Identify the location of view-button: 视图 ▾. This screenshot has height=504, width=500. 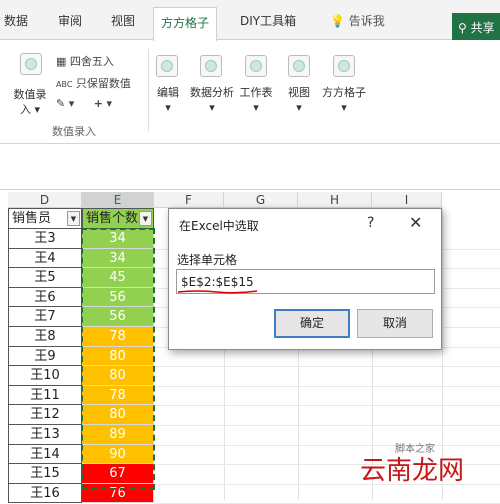
(299, 100).